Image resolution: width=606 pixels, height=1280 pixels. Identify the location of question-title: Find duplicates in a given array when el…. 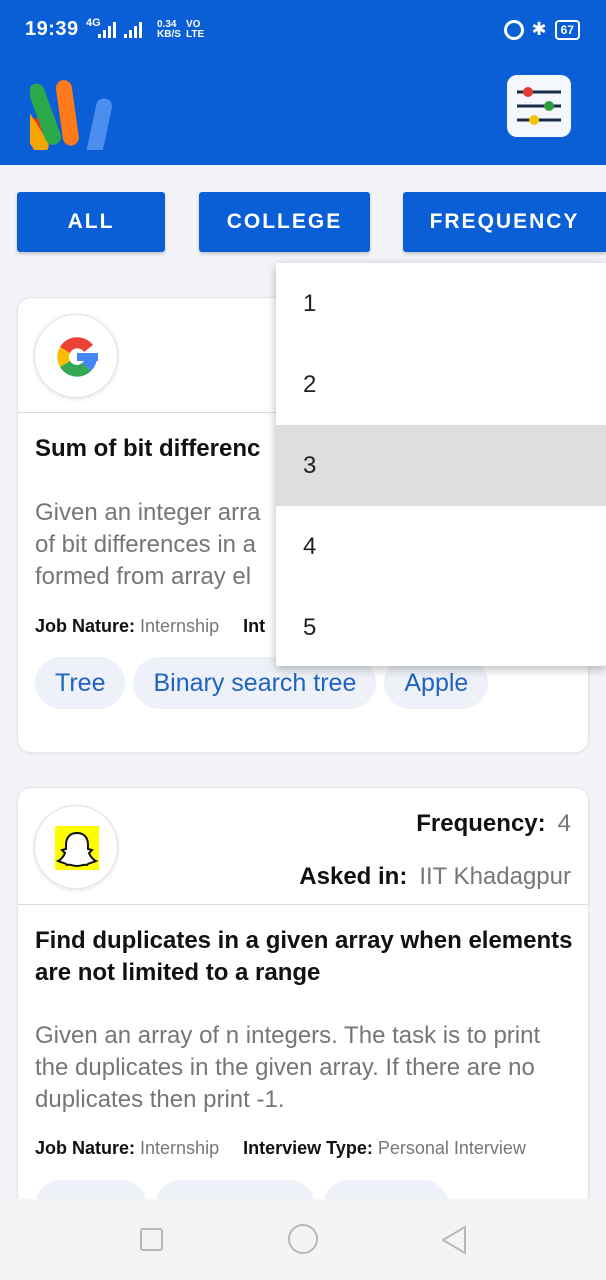
(304, 956).